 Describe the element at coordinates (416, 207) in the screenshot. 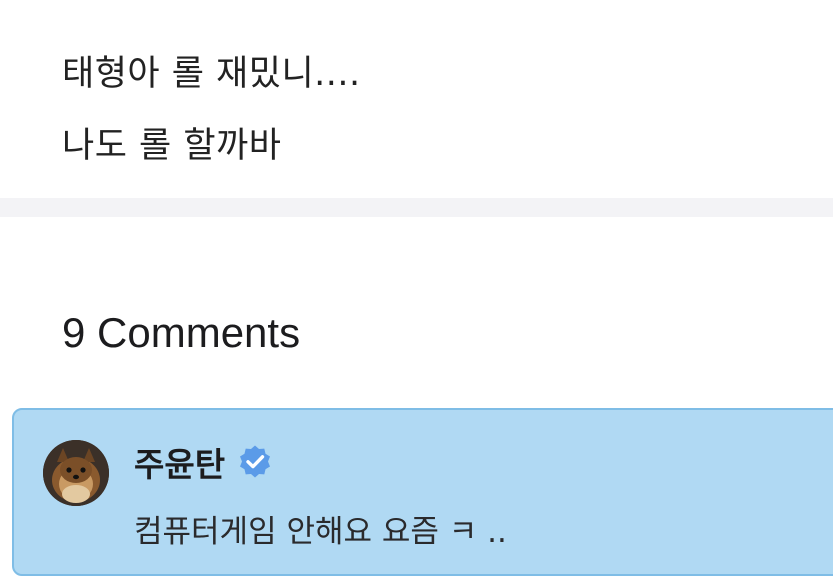

I see `section-divider` at that location.